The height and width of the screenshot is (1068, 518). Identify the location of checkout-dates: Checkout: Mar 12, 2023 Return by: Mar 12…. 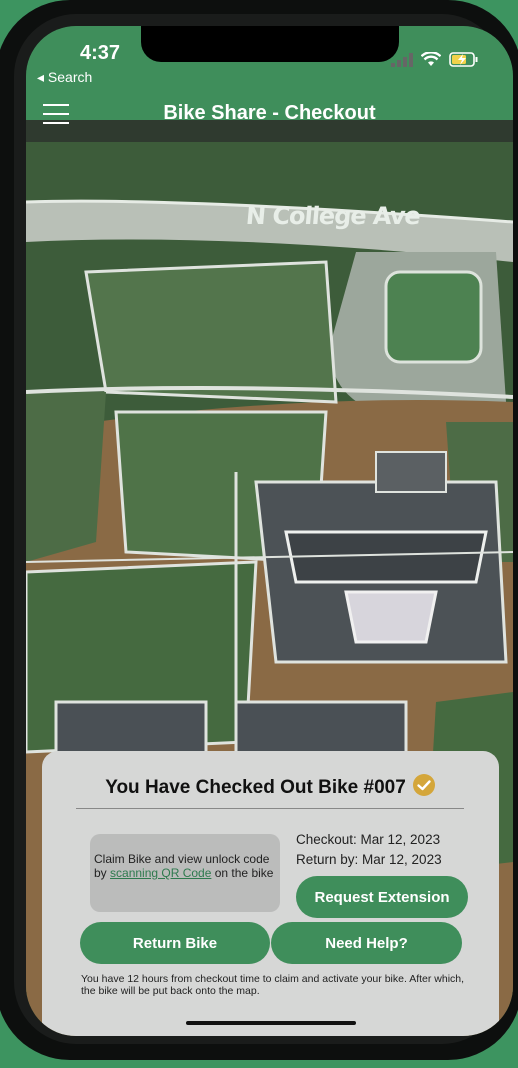
(369, 850).